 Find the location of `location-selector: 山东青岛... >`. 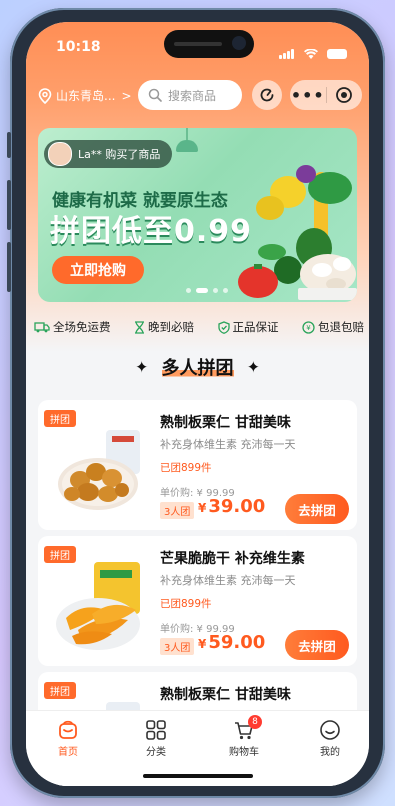

location-selector: 山东青岛... > is located at coordinates (85, 95).